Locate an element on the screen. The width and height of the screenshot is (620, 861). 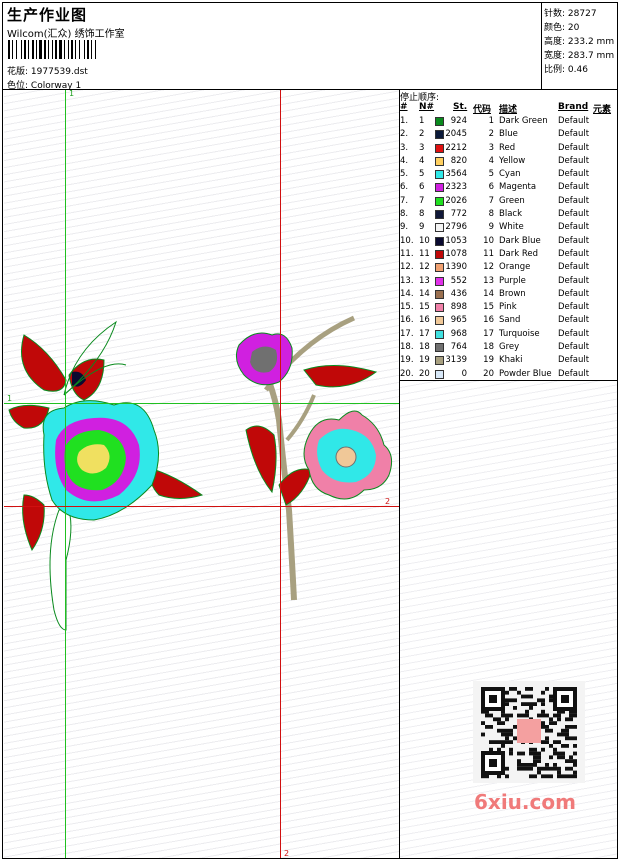
table-row: 15. 15 898 15 Pink Default is located at coordinates (508, 307).